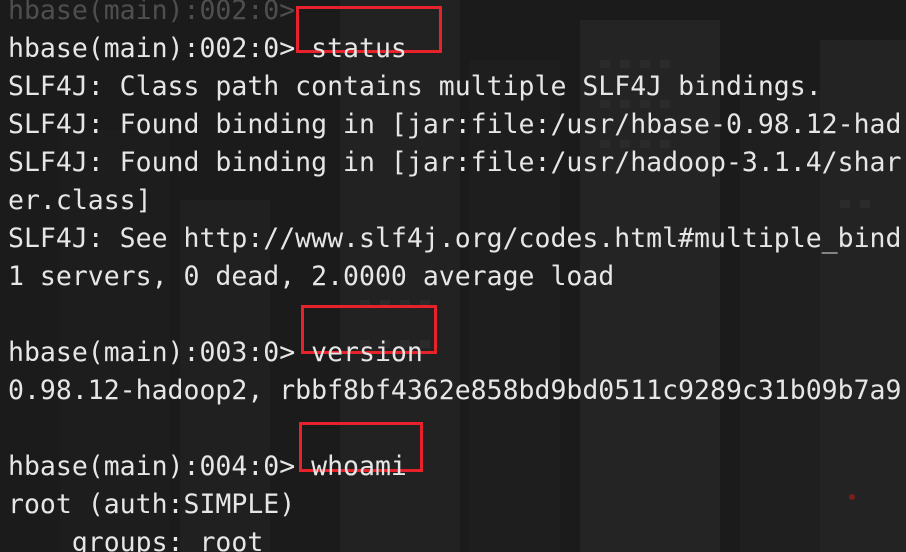 This screenshot has height=552, width=906. Describe the element at coordinates (454, 353) in the screenshot. I see `terminal-line: hbase(main):003:0> version` at that location.